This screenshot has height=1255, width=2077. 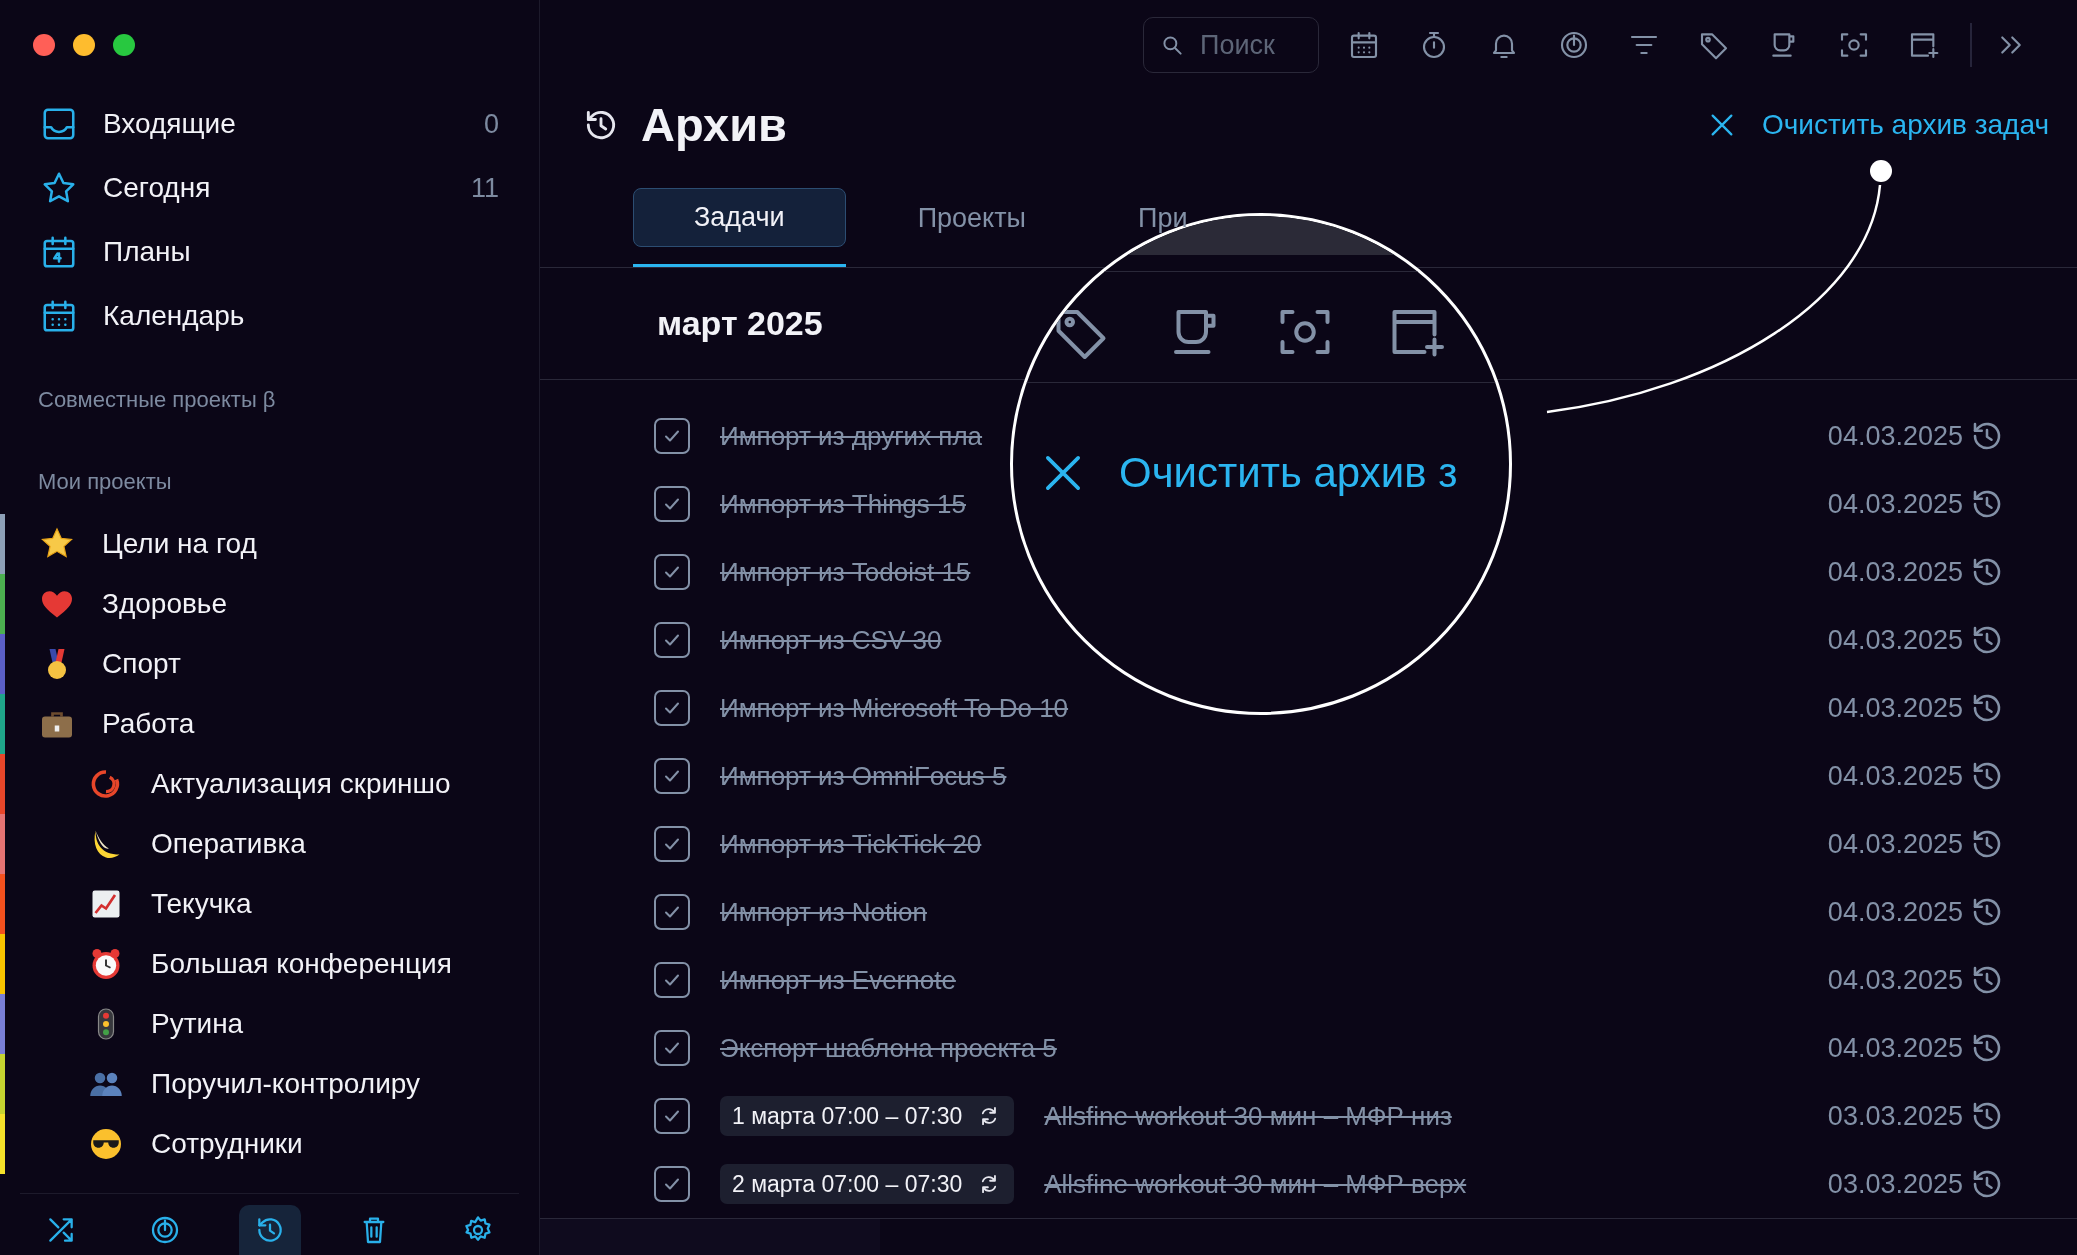 What do you see at coordinates (739, 217) in the screenshot?
I see `tab: Задачи` at bounding box center [739, 217].